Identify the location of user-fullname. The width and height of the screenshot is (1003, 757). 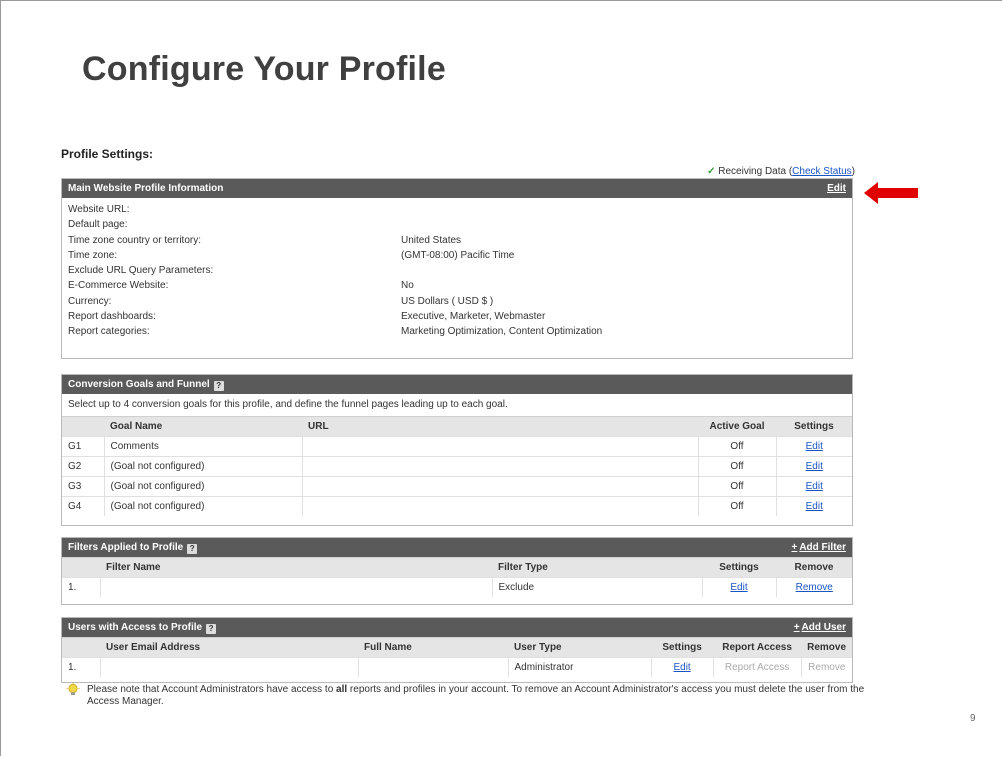
(433, 667).